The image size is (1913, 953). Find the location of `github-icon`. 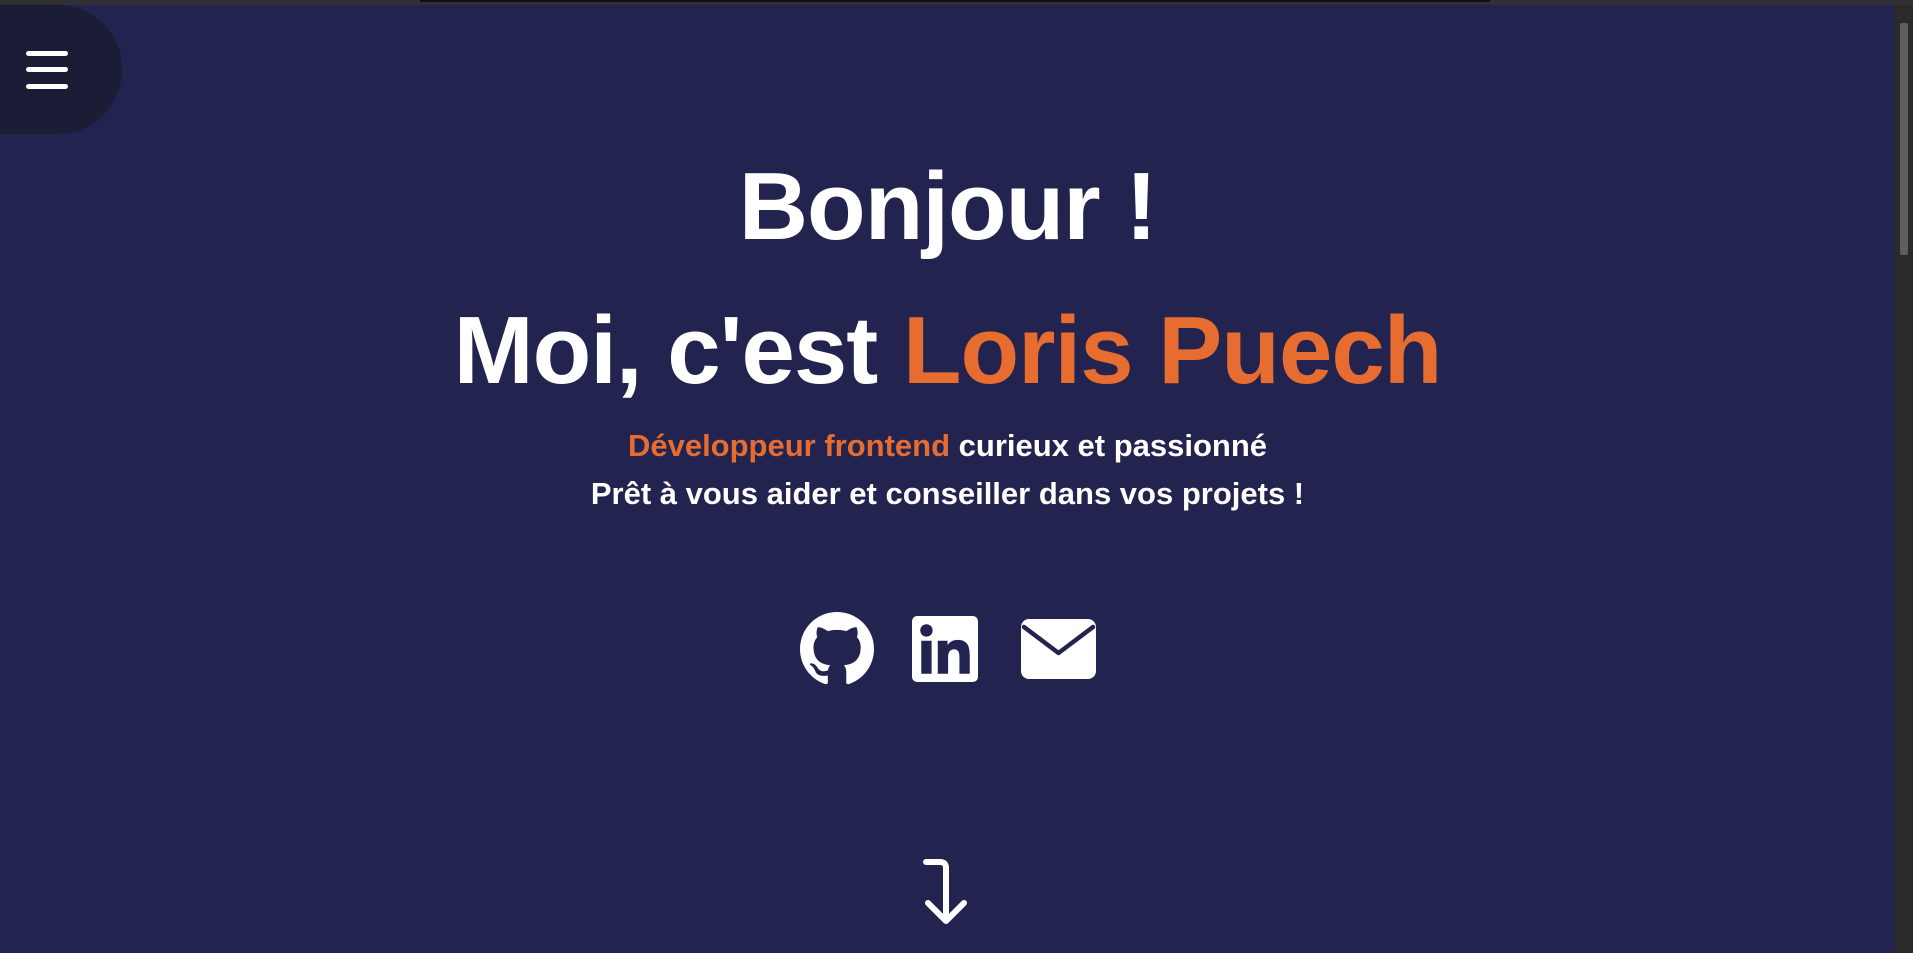

github-icon is located at coordinates (836, 648).